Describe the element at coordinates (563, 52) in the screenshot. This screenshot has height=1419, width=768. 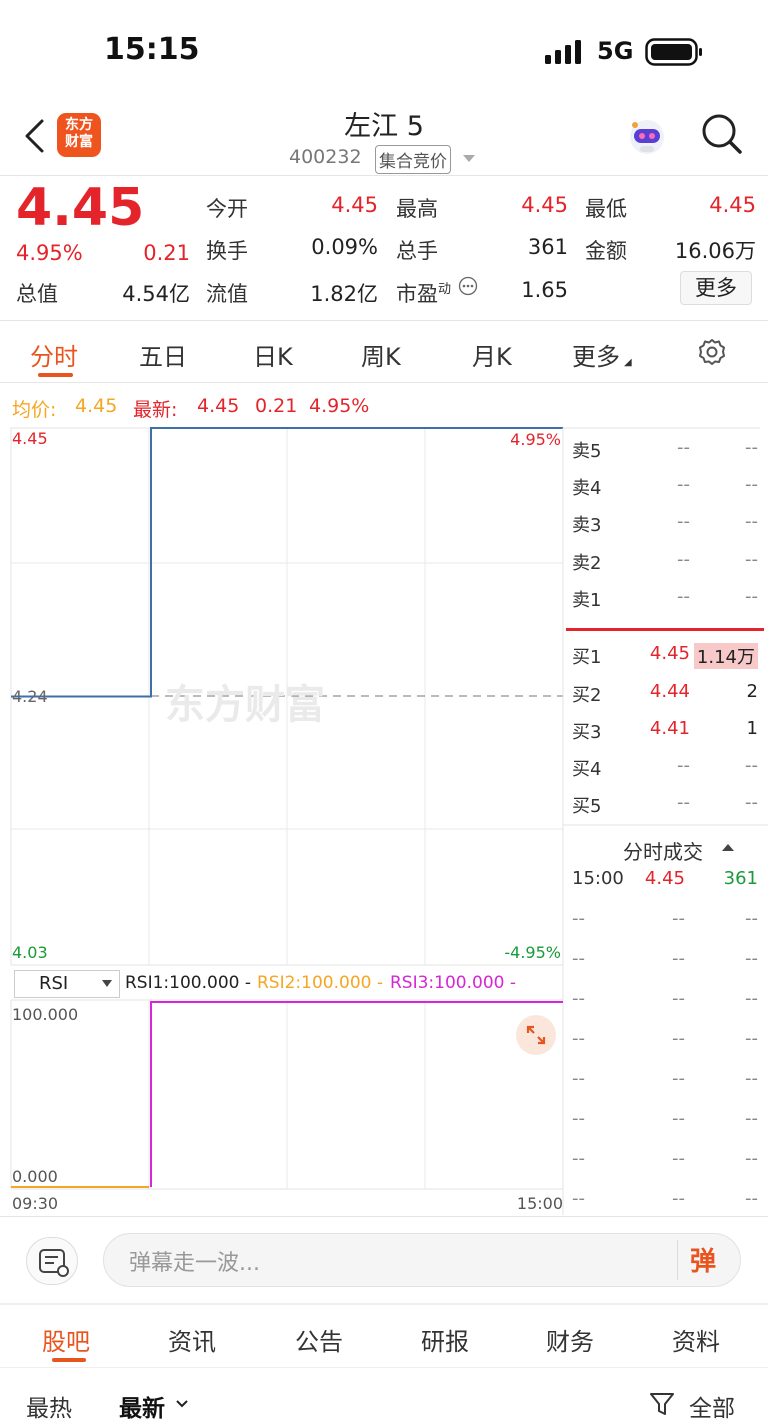
I see `signal-icon` at that location.